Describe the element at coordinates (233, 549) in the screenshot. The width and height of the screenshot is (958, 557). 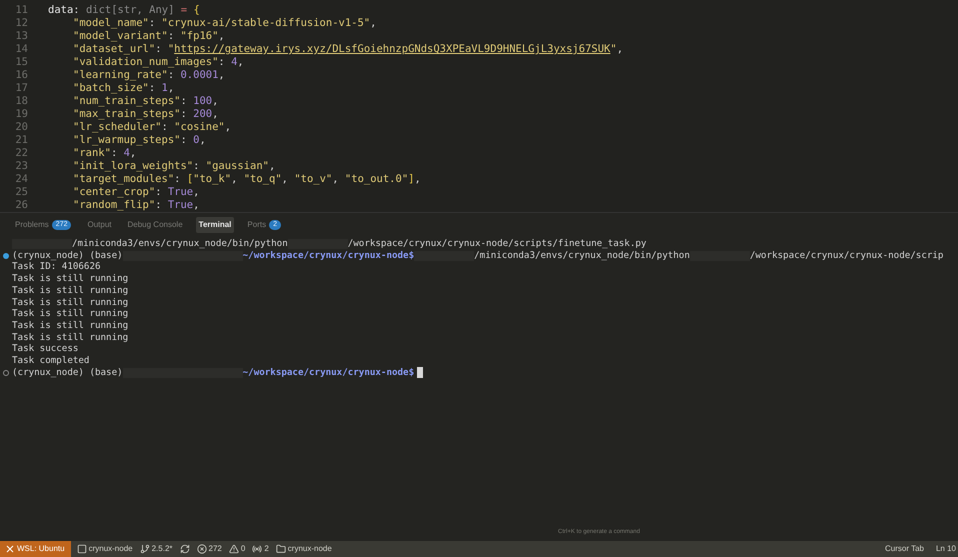
I see `warning-icon` at that location.